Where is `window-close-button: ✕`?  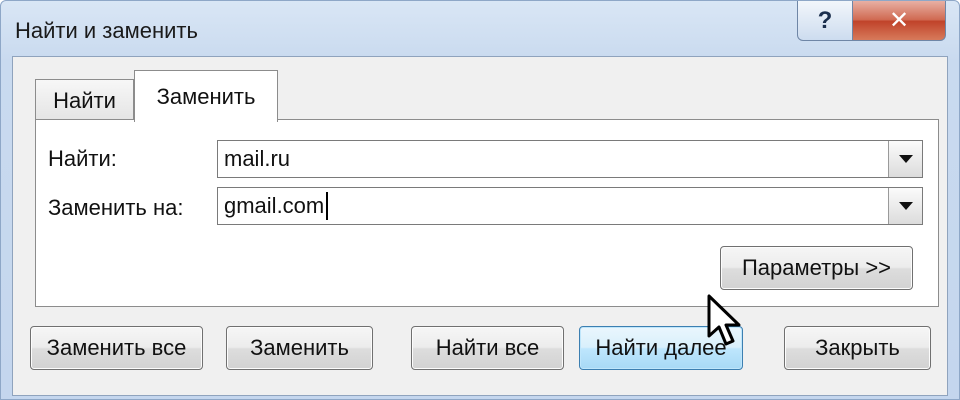
window-close-button: ✕ is located at coordinates (899, 21).